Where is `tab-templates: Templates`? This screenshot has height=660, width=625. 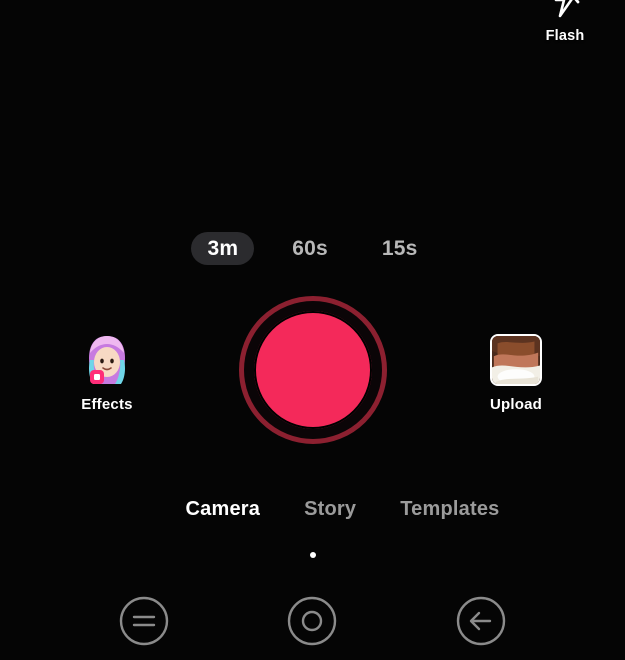
tab-templates: Templates is located at coordinates (449, 509).